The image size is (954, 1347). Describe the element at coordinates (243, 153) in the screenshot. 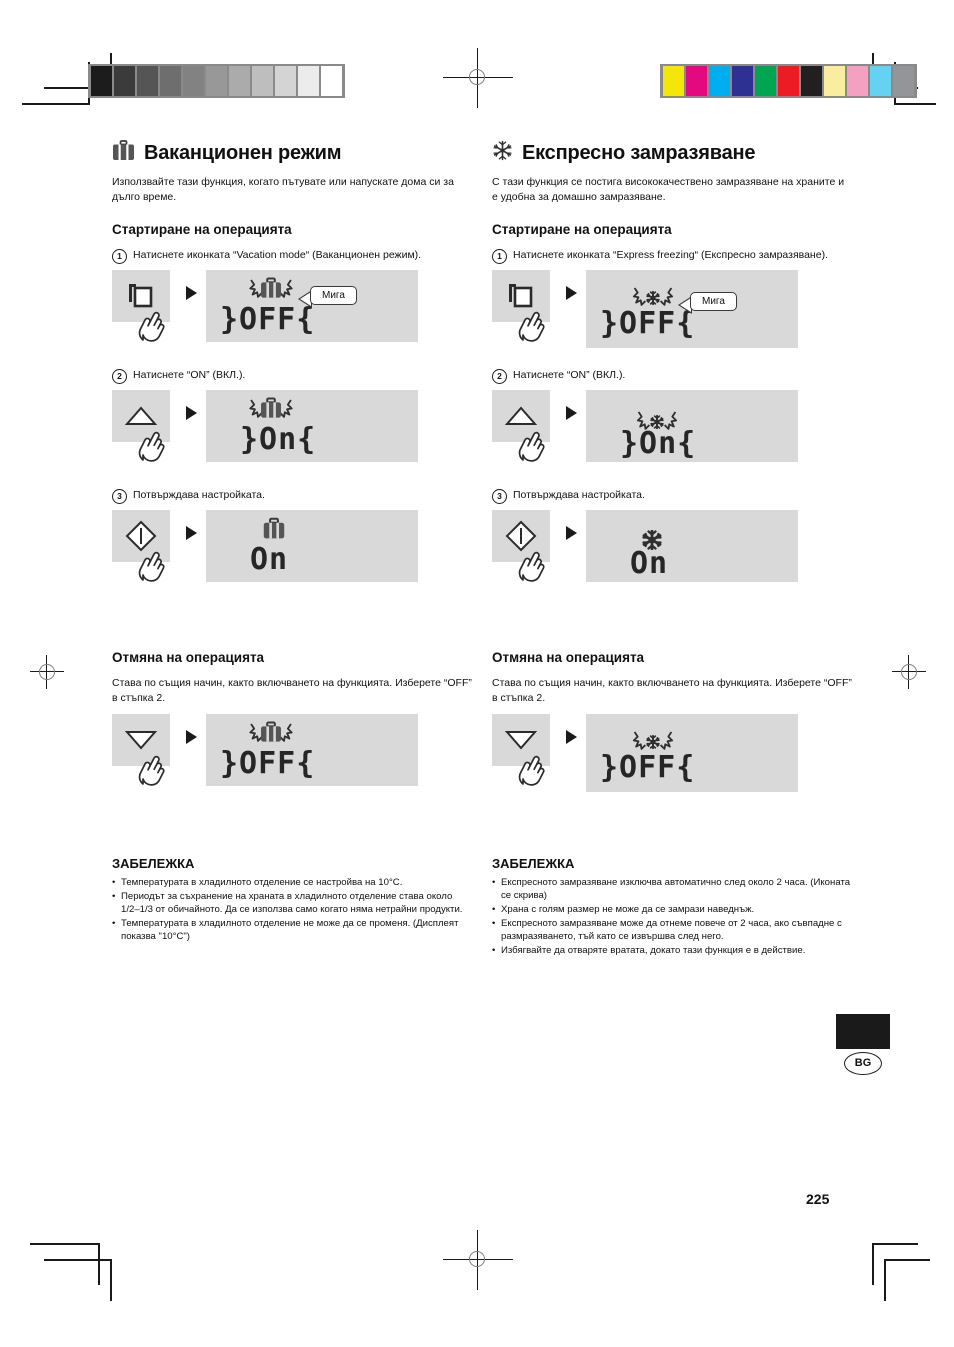

I see `page-title: Ваканционен режим` at that location.